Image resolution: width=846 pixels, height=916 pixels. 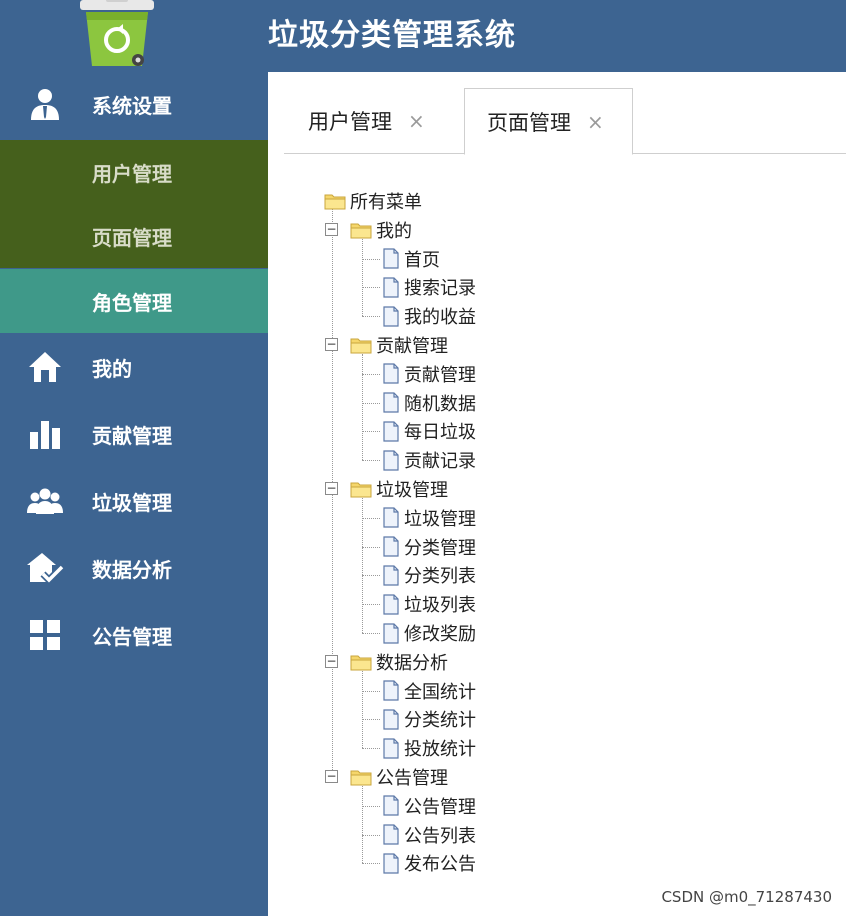 I want to click on tree-leaf: 发布公告, so click(x=429, y=863).